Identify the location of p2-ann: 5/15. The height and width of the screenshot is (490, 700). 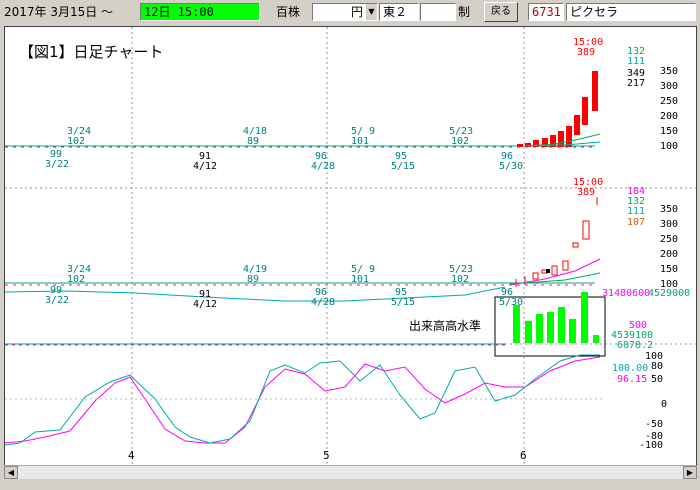
(403, 302).